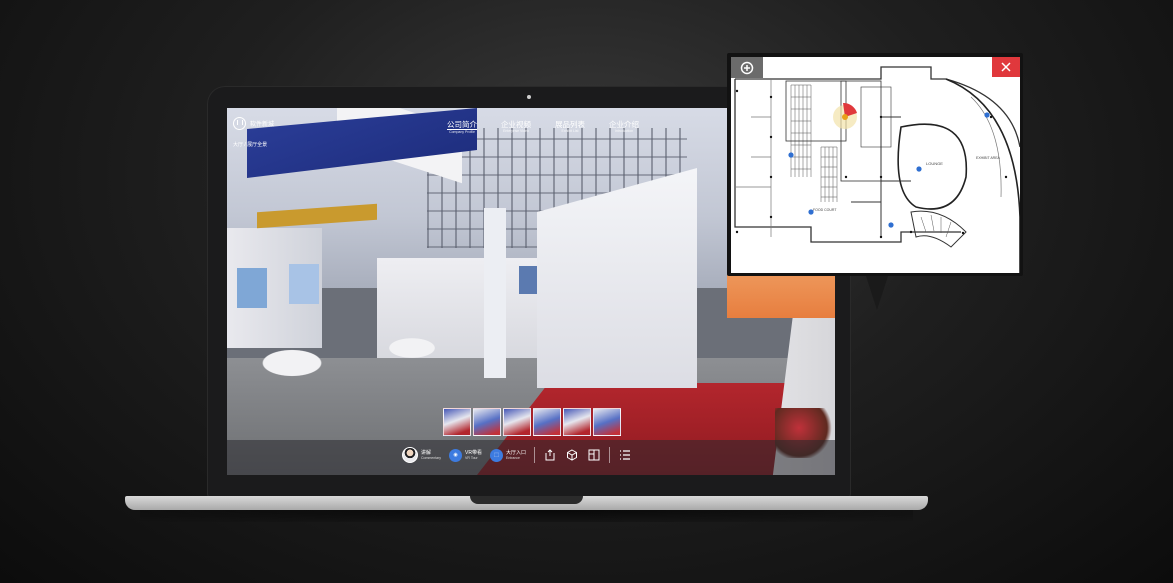 The height and width of the screenshot is (583, 1173). I want to click on logo-text: 软件新城, so click(262, 125).